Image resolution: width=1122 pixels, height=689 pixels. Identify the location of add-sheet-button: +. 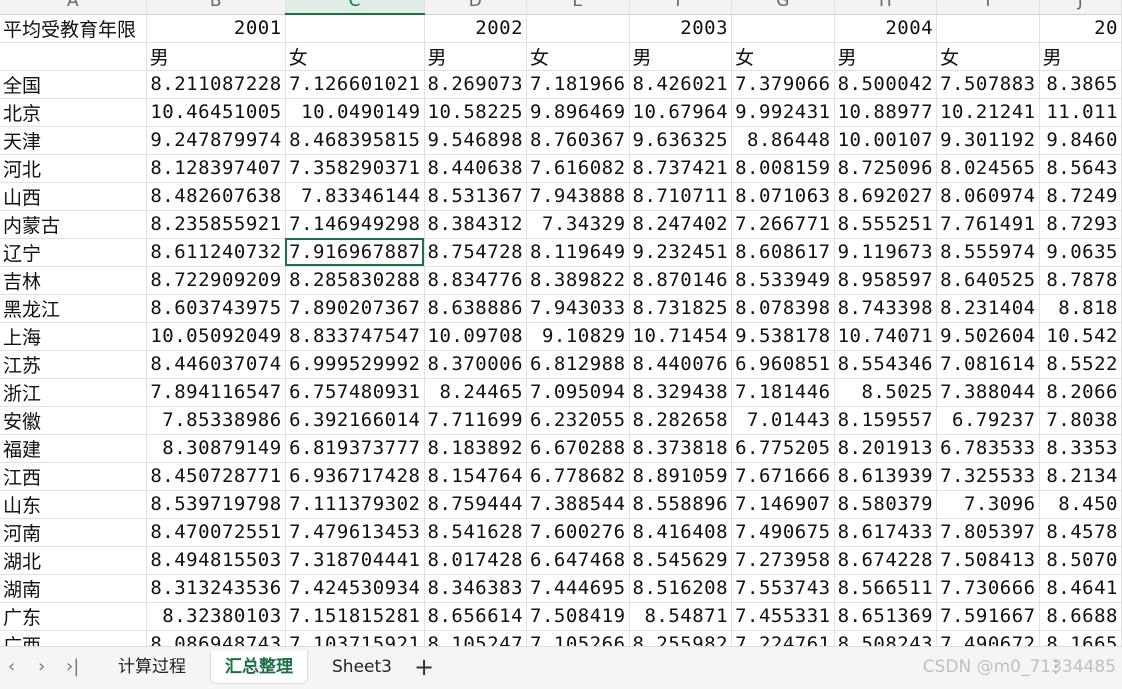
(424, 667).